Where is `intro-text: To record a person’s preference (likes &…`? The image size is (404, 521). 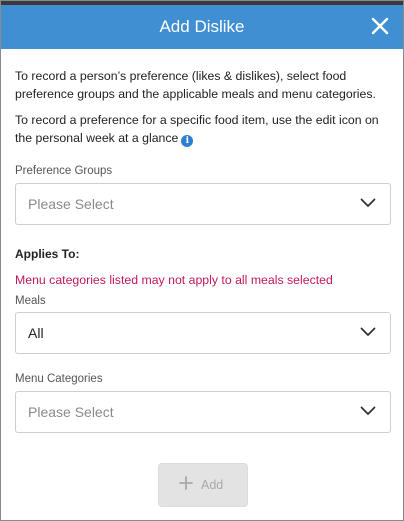 intro-text: To record a person’s preference (likes &… is located at coordinates (195, 85).